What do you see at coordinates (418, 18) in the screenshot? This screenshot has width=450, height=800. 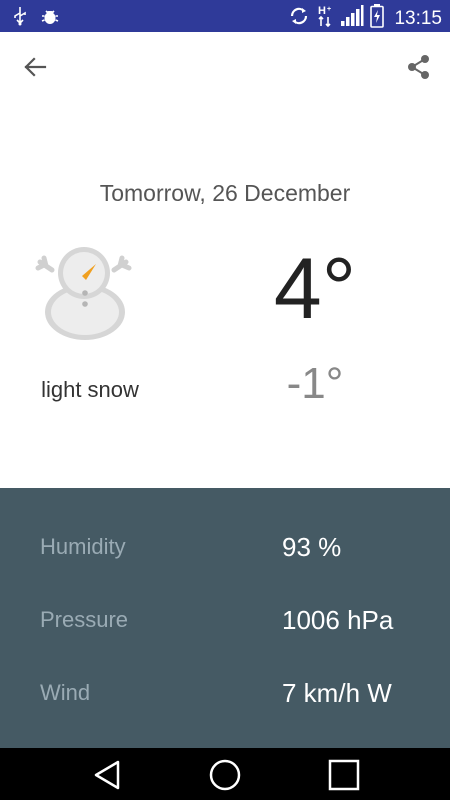 I see `status-time: 13:15` at bounding box center [418, 18].